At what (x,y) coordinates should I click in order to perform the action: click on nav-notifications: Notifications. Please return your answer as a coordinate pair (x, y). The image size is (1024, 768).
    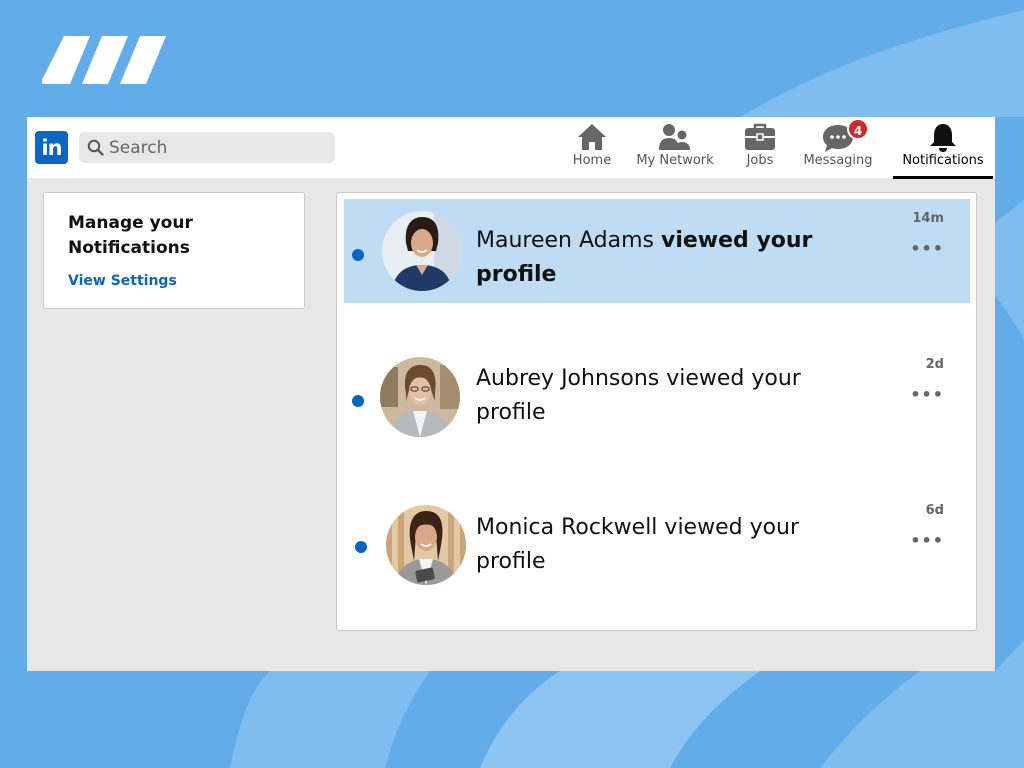
    Looking at the image, I should click on (943, 148).